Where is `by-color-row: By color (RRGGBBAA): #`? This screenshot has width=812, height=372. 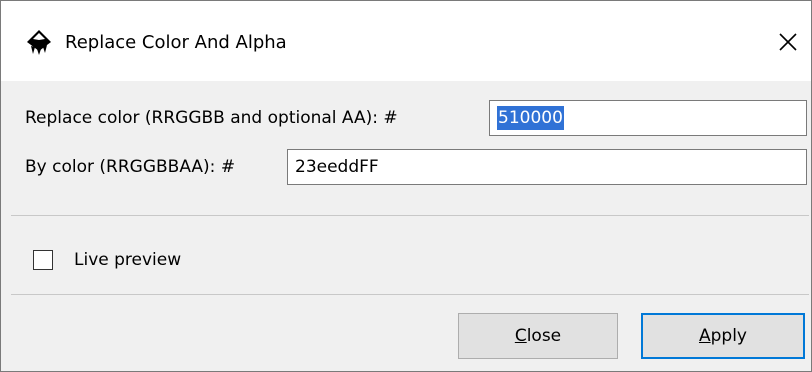 by-color-row: By color (RRGGBBAA): # is located at coordinates (134, 167).